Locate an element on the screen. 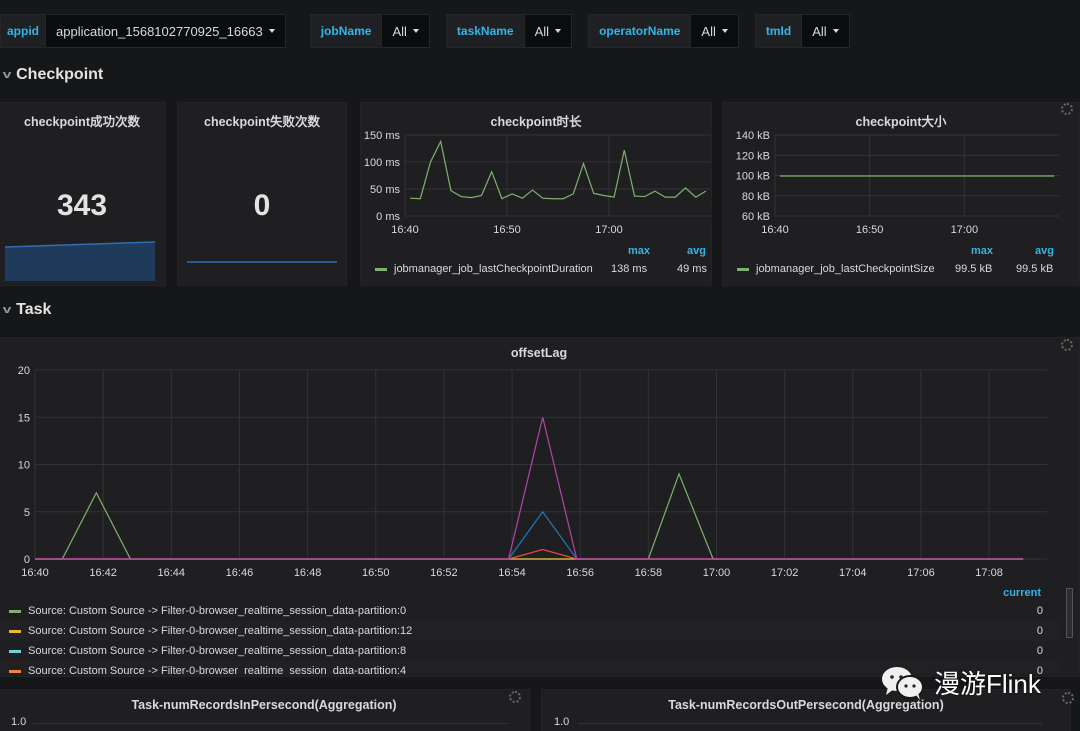  x-tick-label: 16:42 is located at coordinates (103, 573).